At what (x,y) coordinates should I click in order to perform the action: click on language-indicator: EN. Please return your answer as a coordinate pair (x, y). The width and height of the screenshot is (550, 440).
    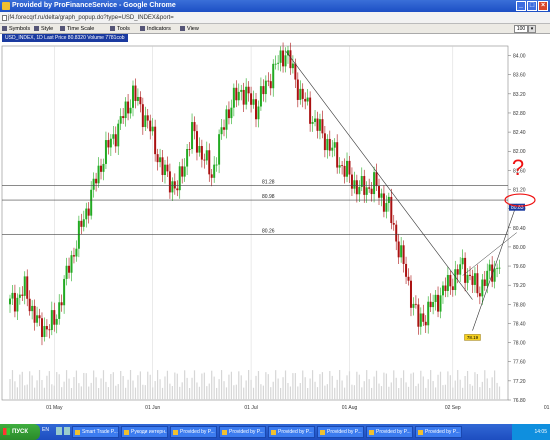
    Looking at the image, I should click on (45, 430).